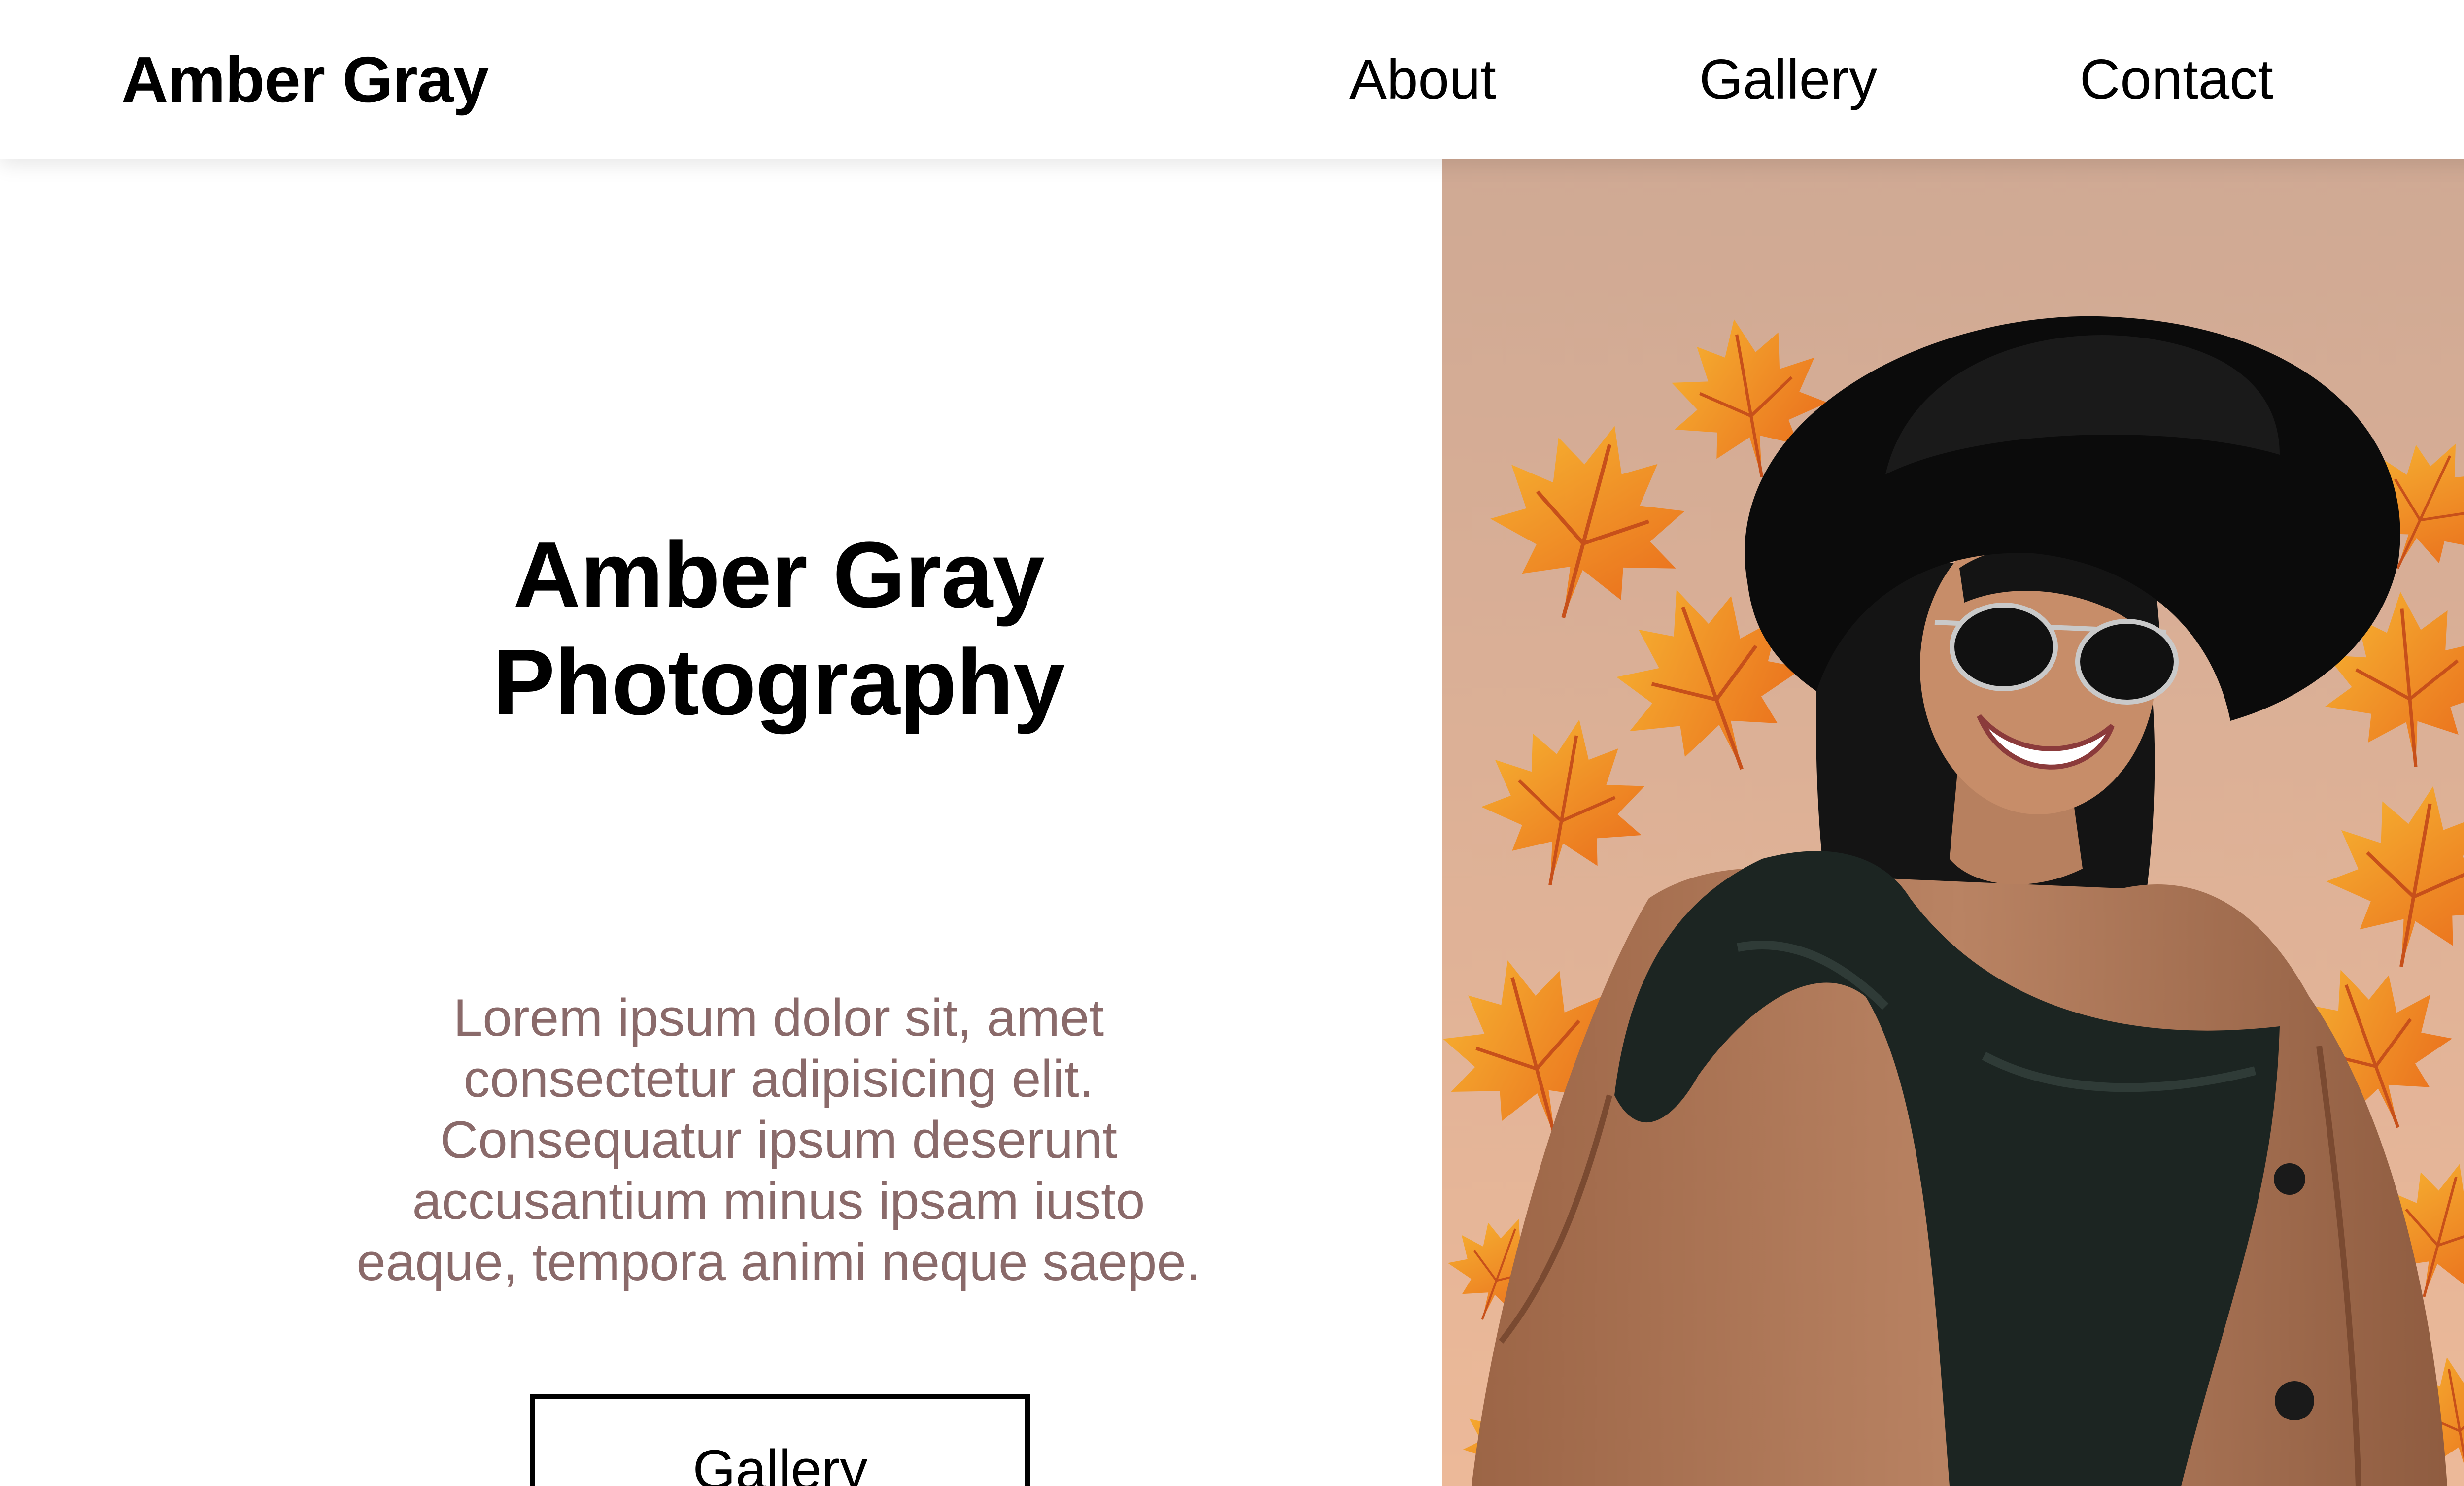 Image resolution: width=2464 pixels, height=1486 pixels. What do you see at coordinates (1788, 79) in the screenshot?
I see `nav-link-gallery: Gallery` at bounding box center [1788, 79].